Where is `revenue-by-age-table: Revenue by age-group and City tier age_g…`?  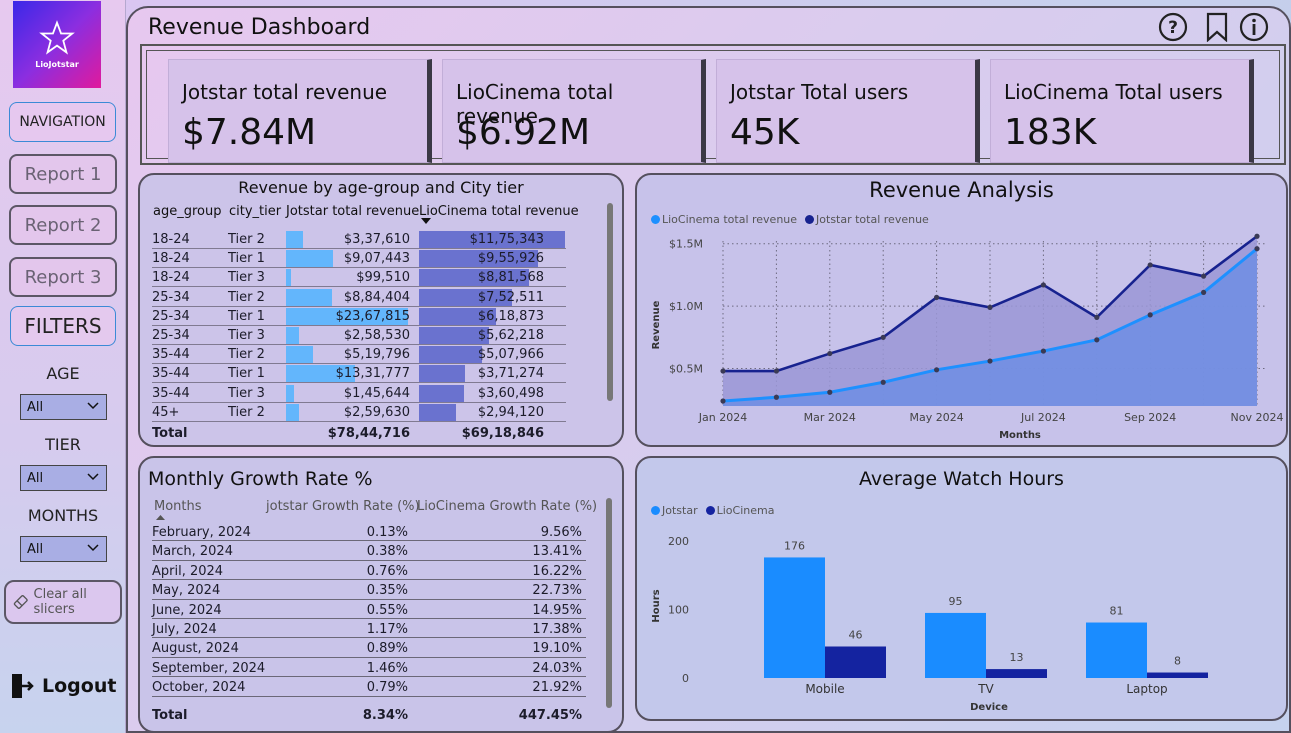 revenue-by-age-table: Revenue by age-group and City tier age_g… is located at coordinates (381, 310).